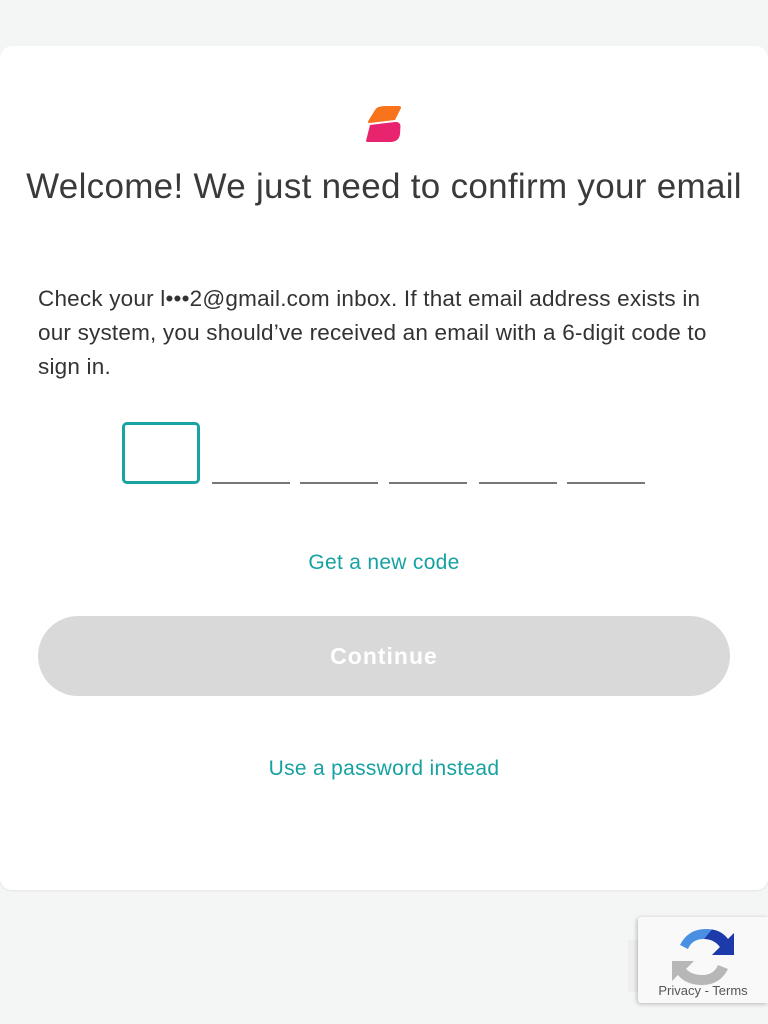  I want to click on continue-button: Continue, so click(384, 656).